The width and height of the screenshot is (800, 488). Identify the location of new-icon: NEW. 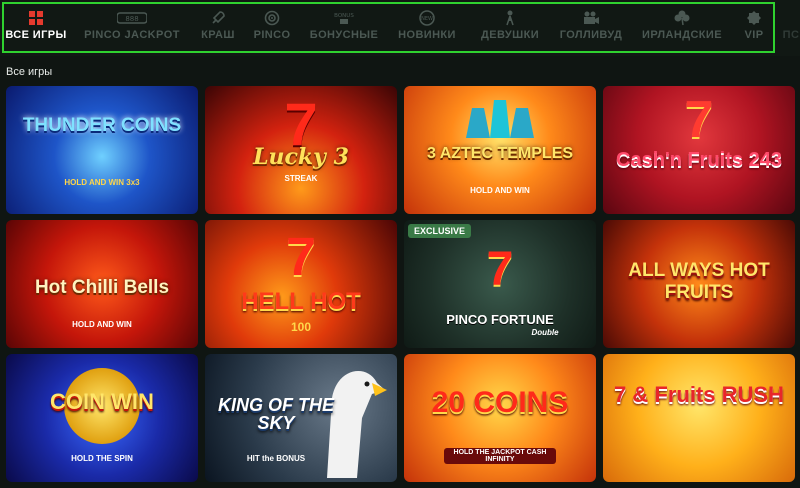
(427, 18).